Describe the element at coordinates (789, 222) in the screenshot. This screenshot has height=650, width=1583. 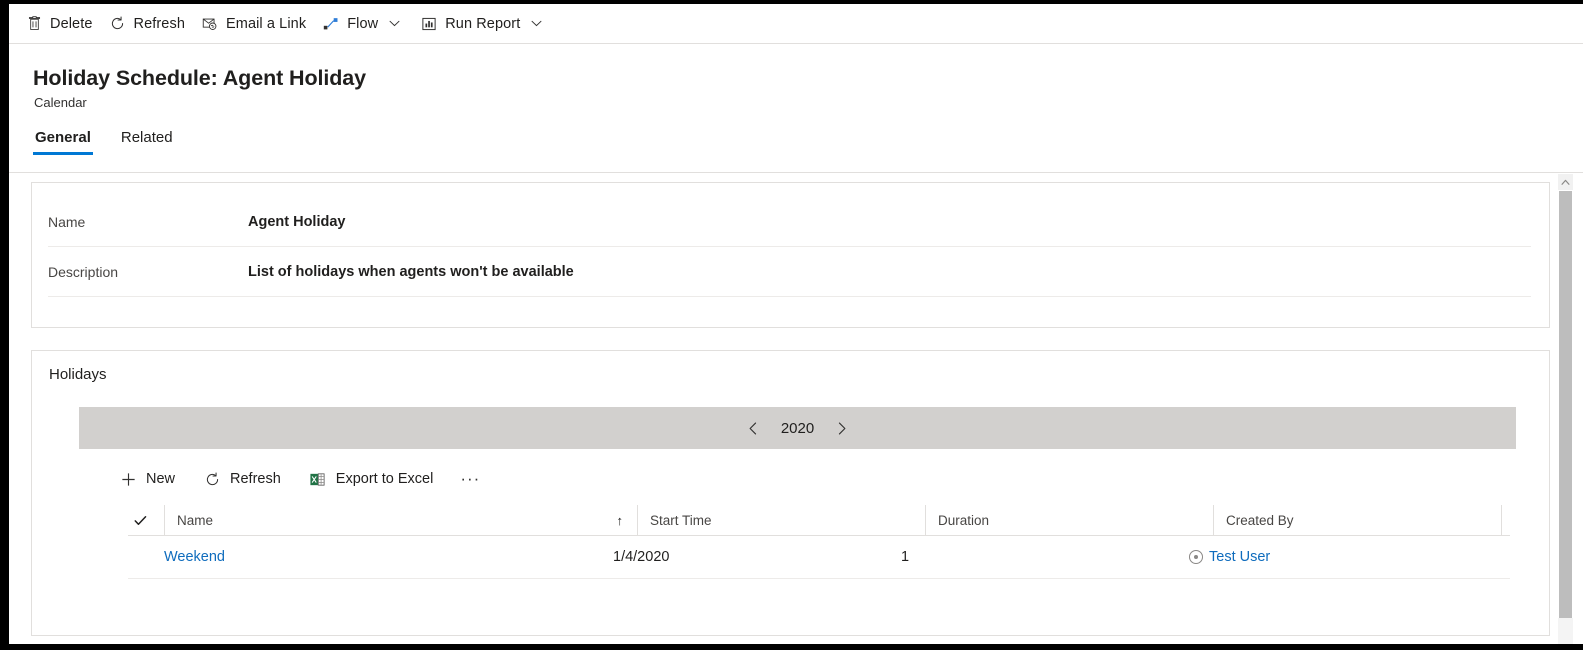
I see `field-row-name: Name Agent Holiday` at that location.